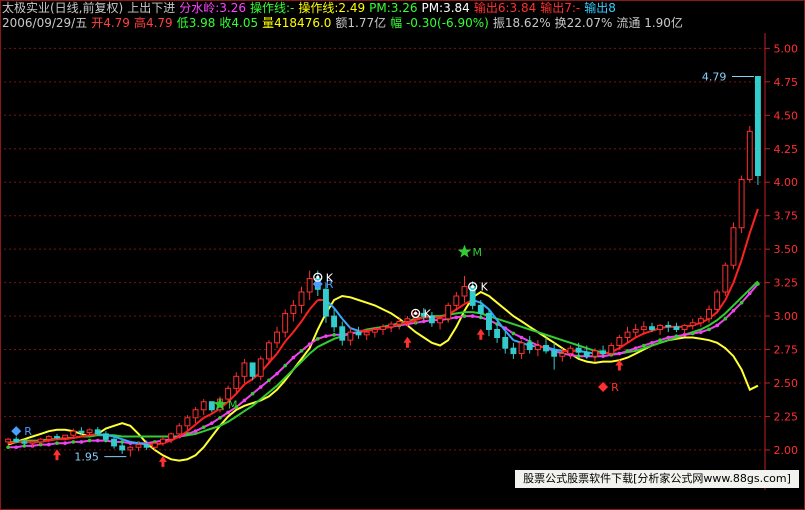 The height and width of the screenshot is (510, 805). What do you see at coordinates (786, 383) in the screenshot?
I see `y-tick-label: 2.50` at bounding box center [786, 383].